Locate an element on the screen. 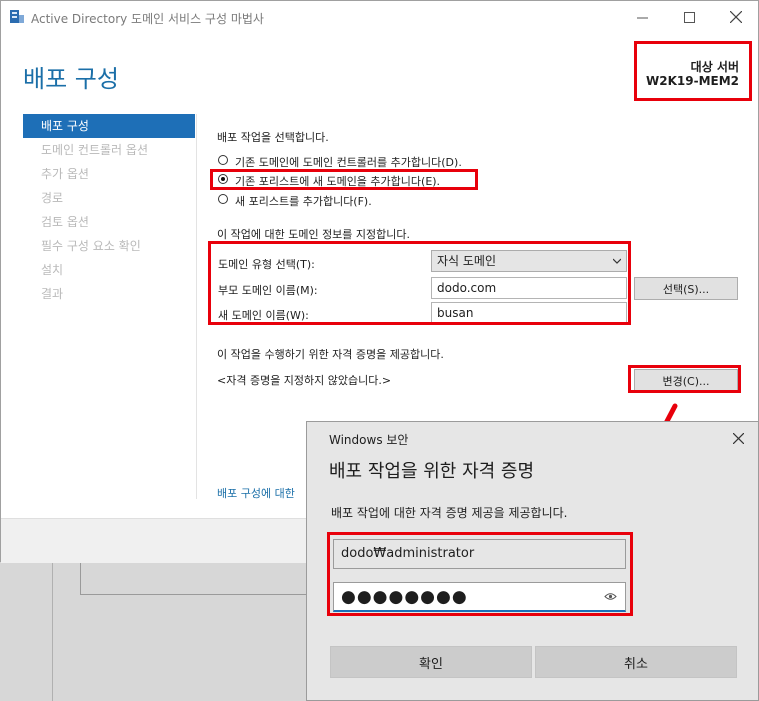 The width and height of the screenshot is (759, 701). page-title: 배포 구성 is located at coordinates (71, 79).